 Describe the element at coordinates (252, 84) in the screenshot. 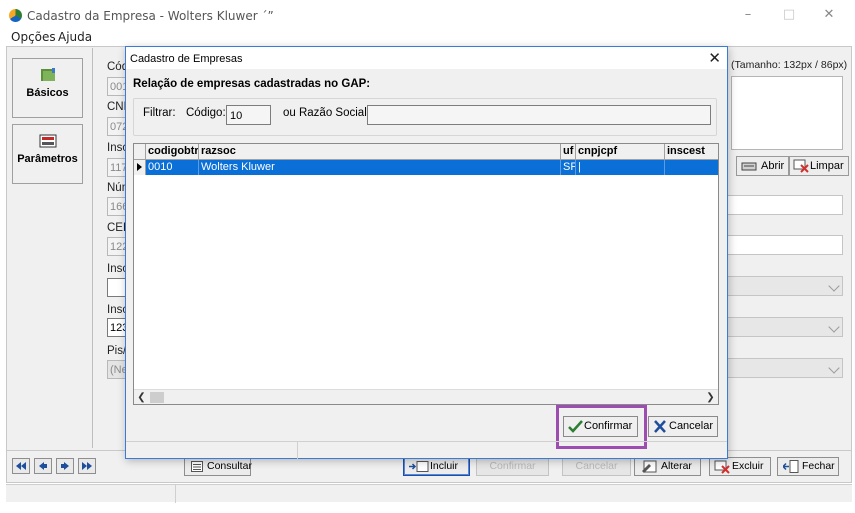

I see `dialog-heading: Relação de empresas cadastradas no GAP:` at that location.